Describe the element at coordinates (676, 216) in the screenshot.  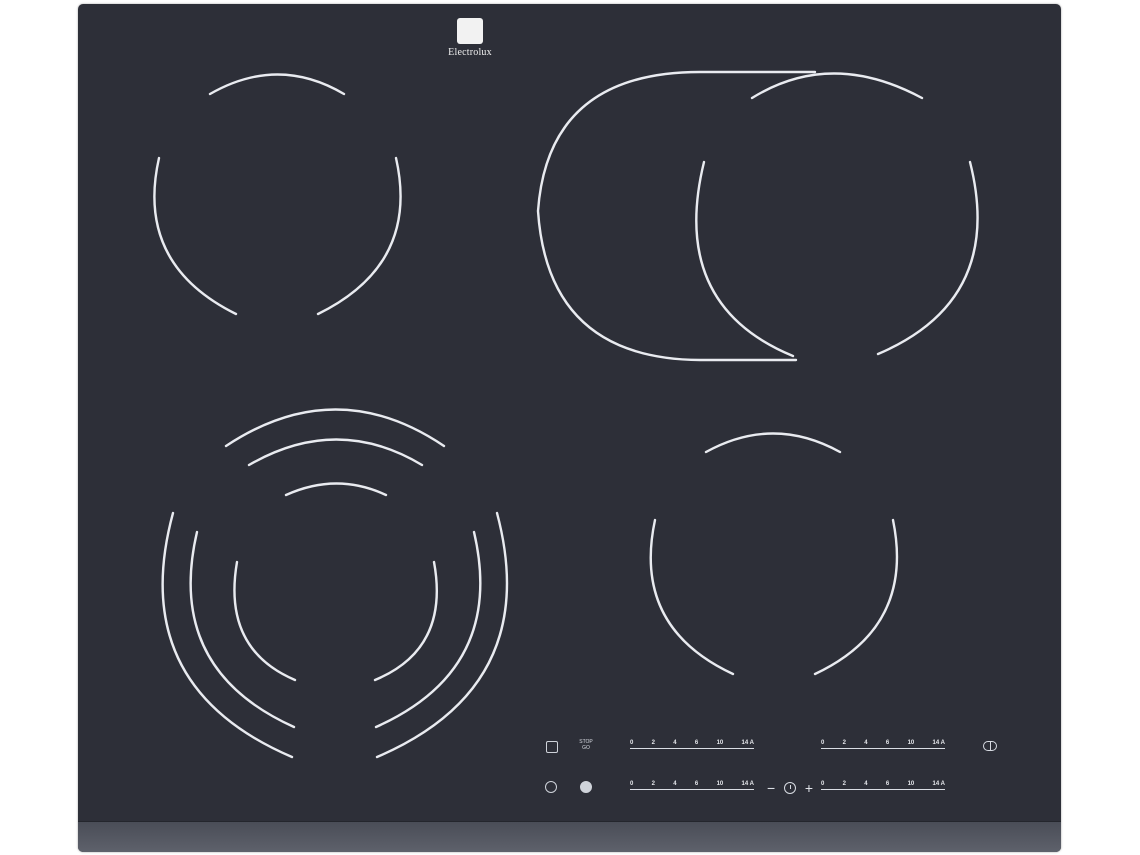
I see `top-right-zone-outer-arc` at that location.